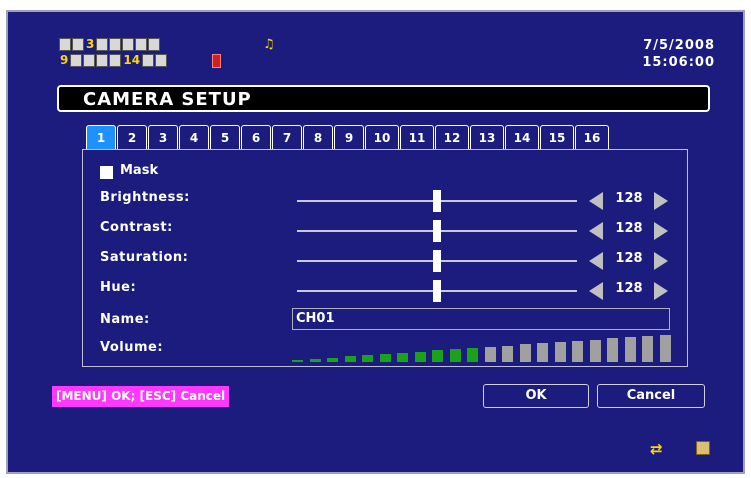 The image size is (751, 478). What do you see at coordinates (383, 98) in the screenshot?
I see `title-bar: CAMERA SETUP` at bounding box center [383, 98].